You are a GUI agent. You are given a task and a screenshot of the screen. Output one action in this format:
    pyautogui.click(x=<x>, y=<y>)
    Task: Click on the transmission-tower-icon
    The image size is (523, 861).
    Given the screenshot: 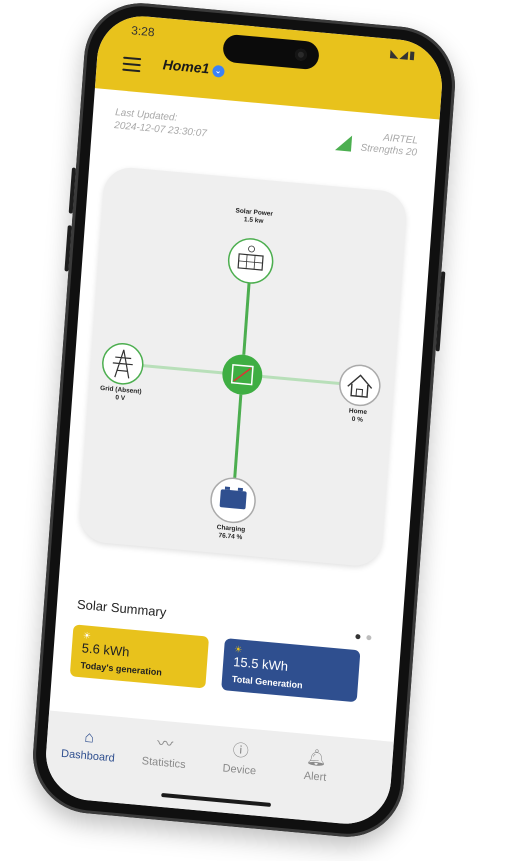 What is the action you would take?
    pyautogui.click(x=122, y=364)
    